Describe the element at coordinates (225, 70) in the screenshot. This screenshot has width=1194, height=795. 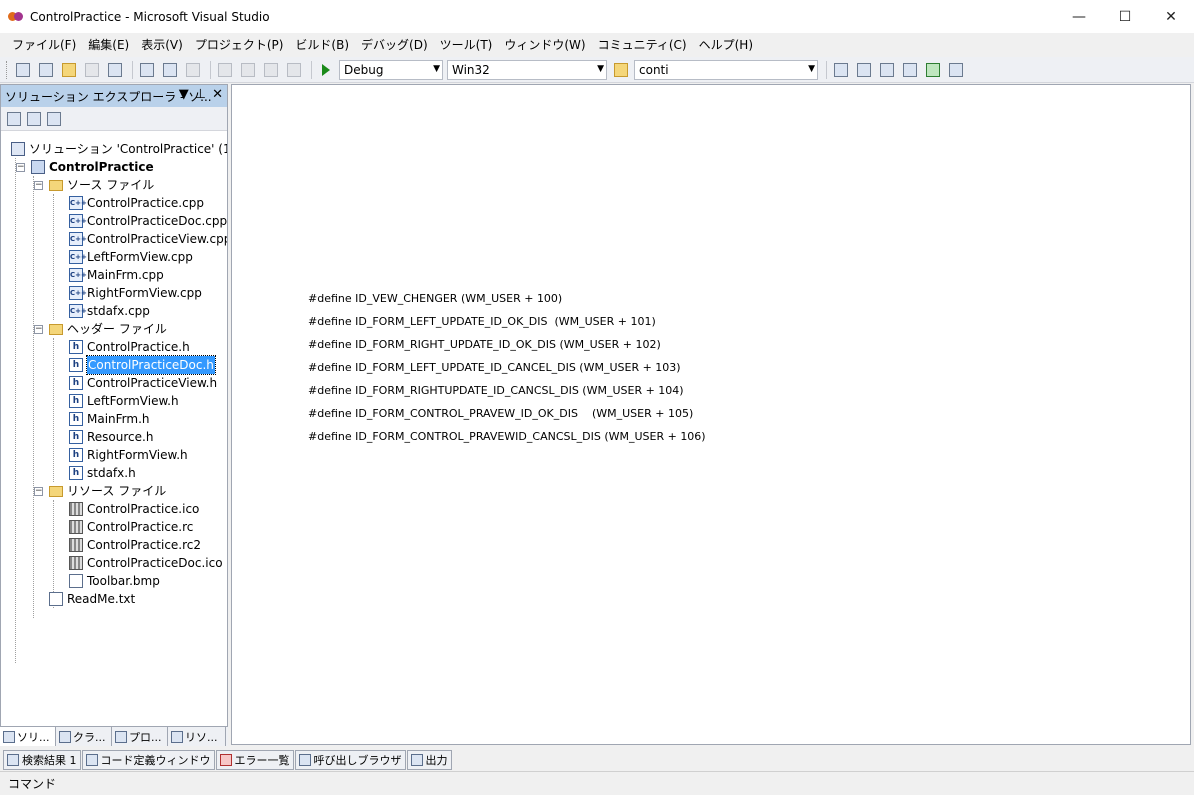
I see `undo-button` at that location.